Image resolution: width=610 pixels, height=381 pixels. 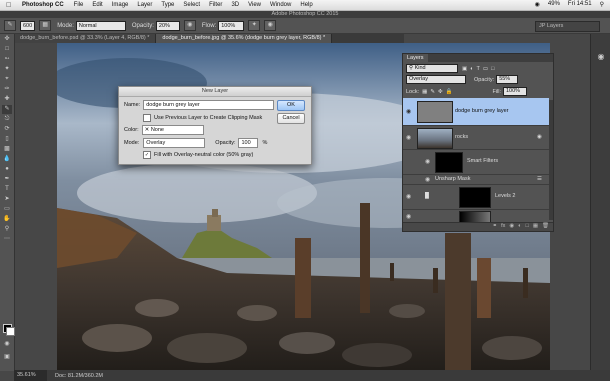 I want to click on gradient-tool-icon: ▩, so click(x=7, y=149).